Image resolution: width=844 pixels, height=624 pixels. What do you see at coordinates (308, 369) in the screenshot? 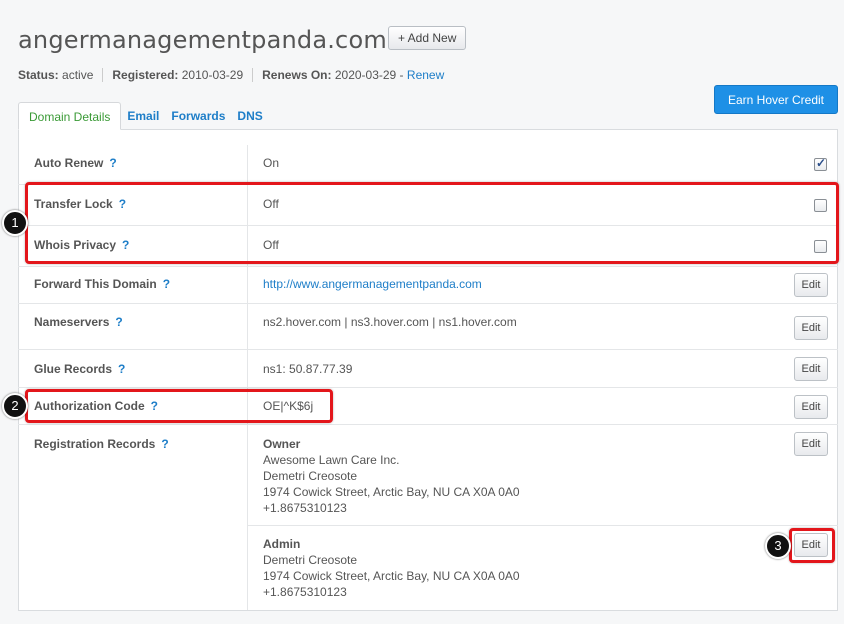
I see `glue-records-value: ns1: 50.87.77.39` at bounding box center [308, 369].